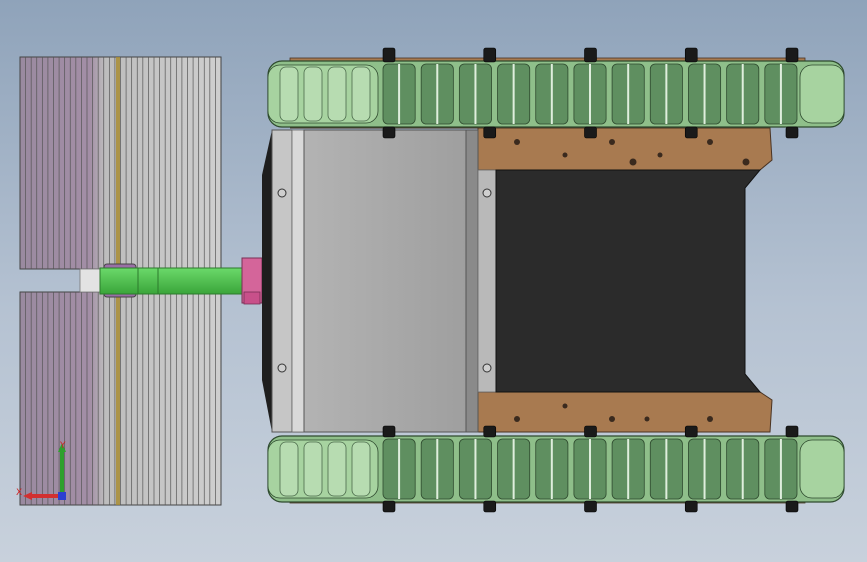 The height and width of the screenshot is (562, 867). What do you see at coordinates (118, 163) in the screenshot?
I see `roller-center-stripe-upper` at bounding box center [118, 163].